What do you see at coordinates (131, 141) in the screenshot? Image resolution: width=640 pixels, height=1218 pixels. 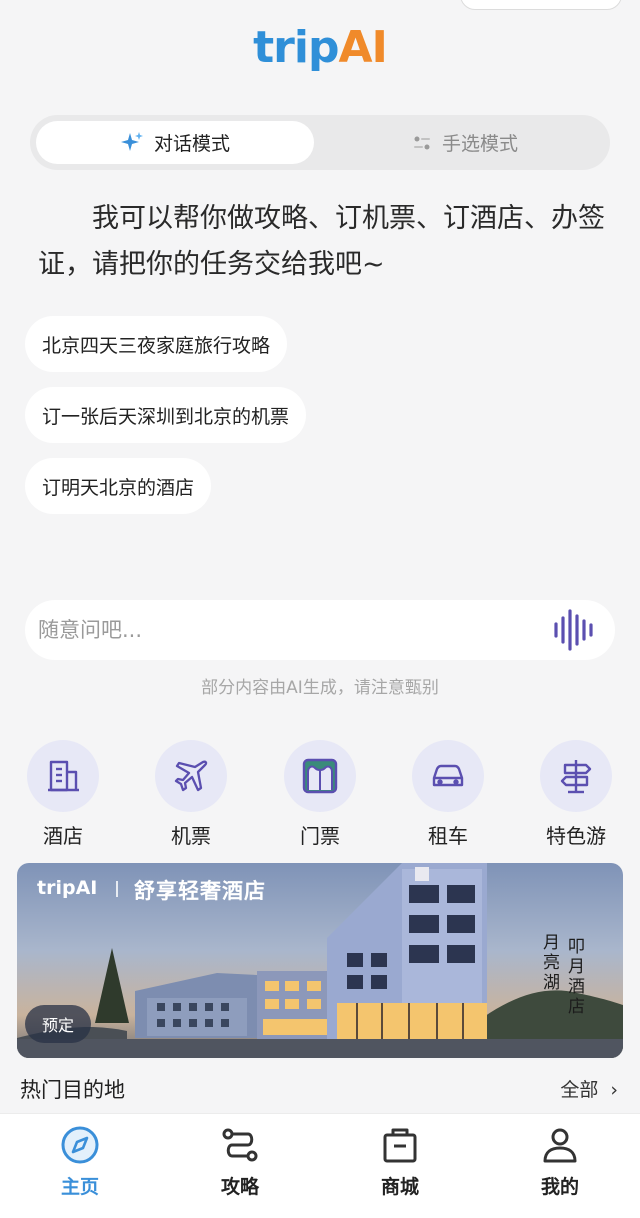 I see `sparkle-icon` at bounding box center [131, 141].